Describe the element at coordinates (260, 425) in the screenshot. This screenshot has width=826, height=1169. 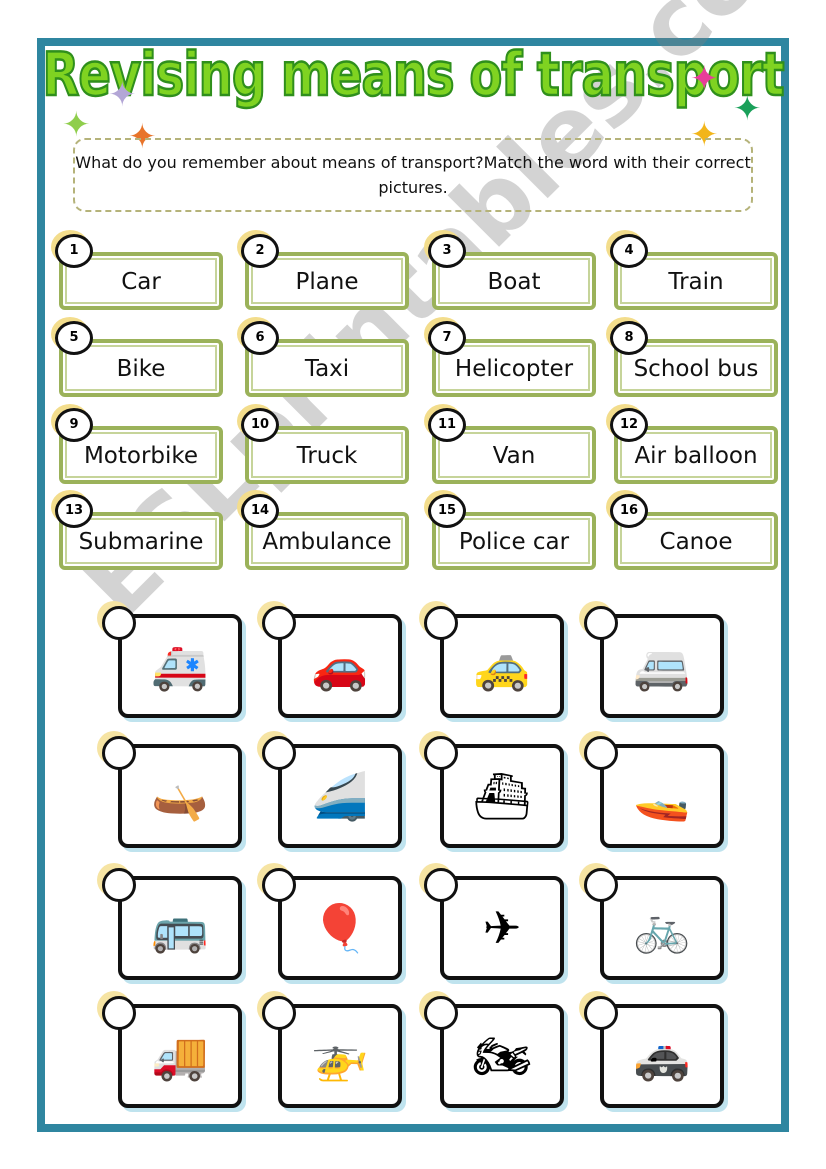
I see `number-badge: 10` at that location.